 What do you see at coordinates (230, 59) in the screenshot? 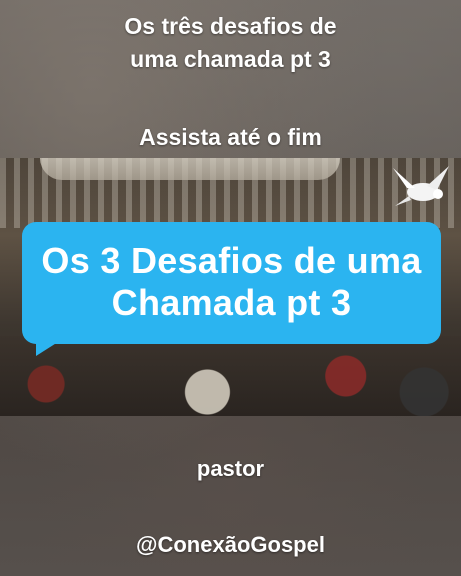
I see `top-caption-line2: uma chamada pt 3` at bounding box center [230, 59].